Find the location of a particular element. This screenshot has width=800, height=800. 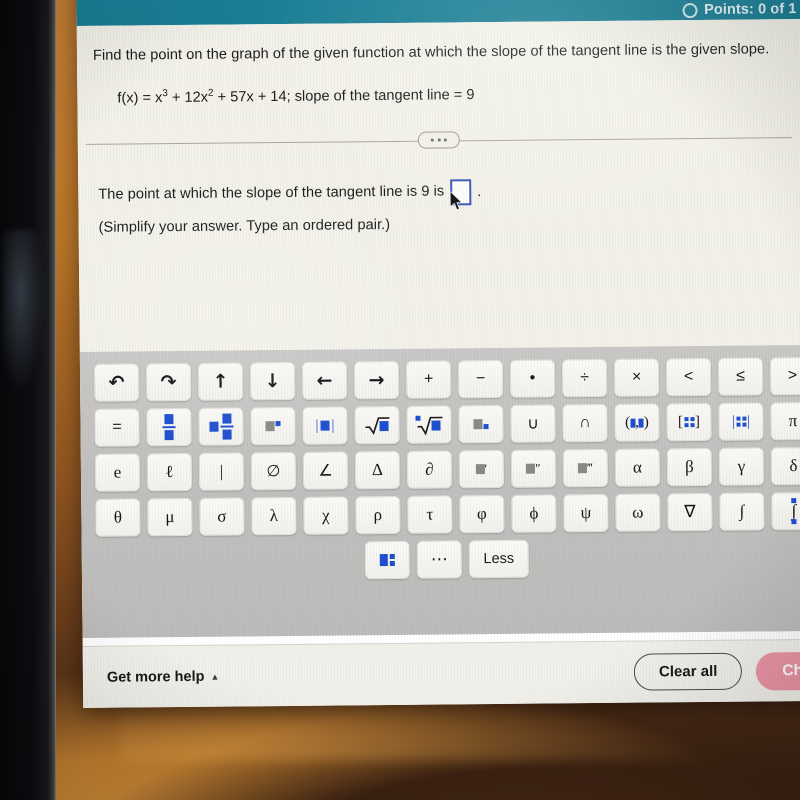

section-divider is located at coordinates (438, 140).